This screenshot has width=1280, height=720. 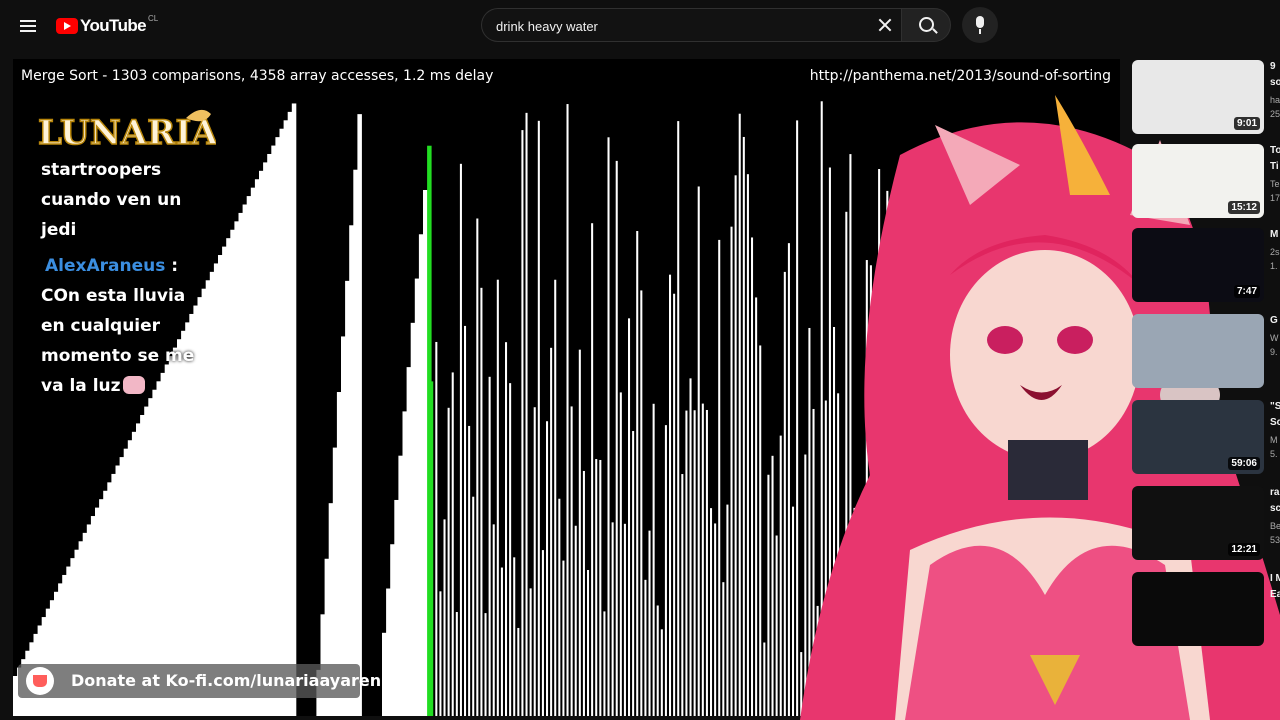 I want to click on recommendation-meta: 5., so click(x=1274, y=454).